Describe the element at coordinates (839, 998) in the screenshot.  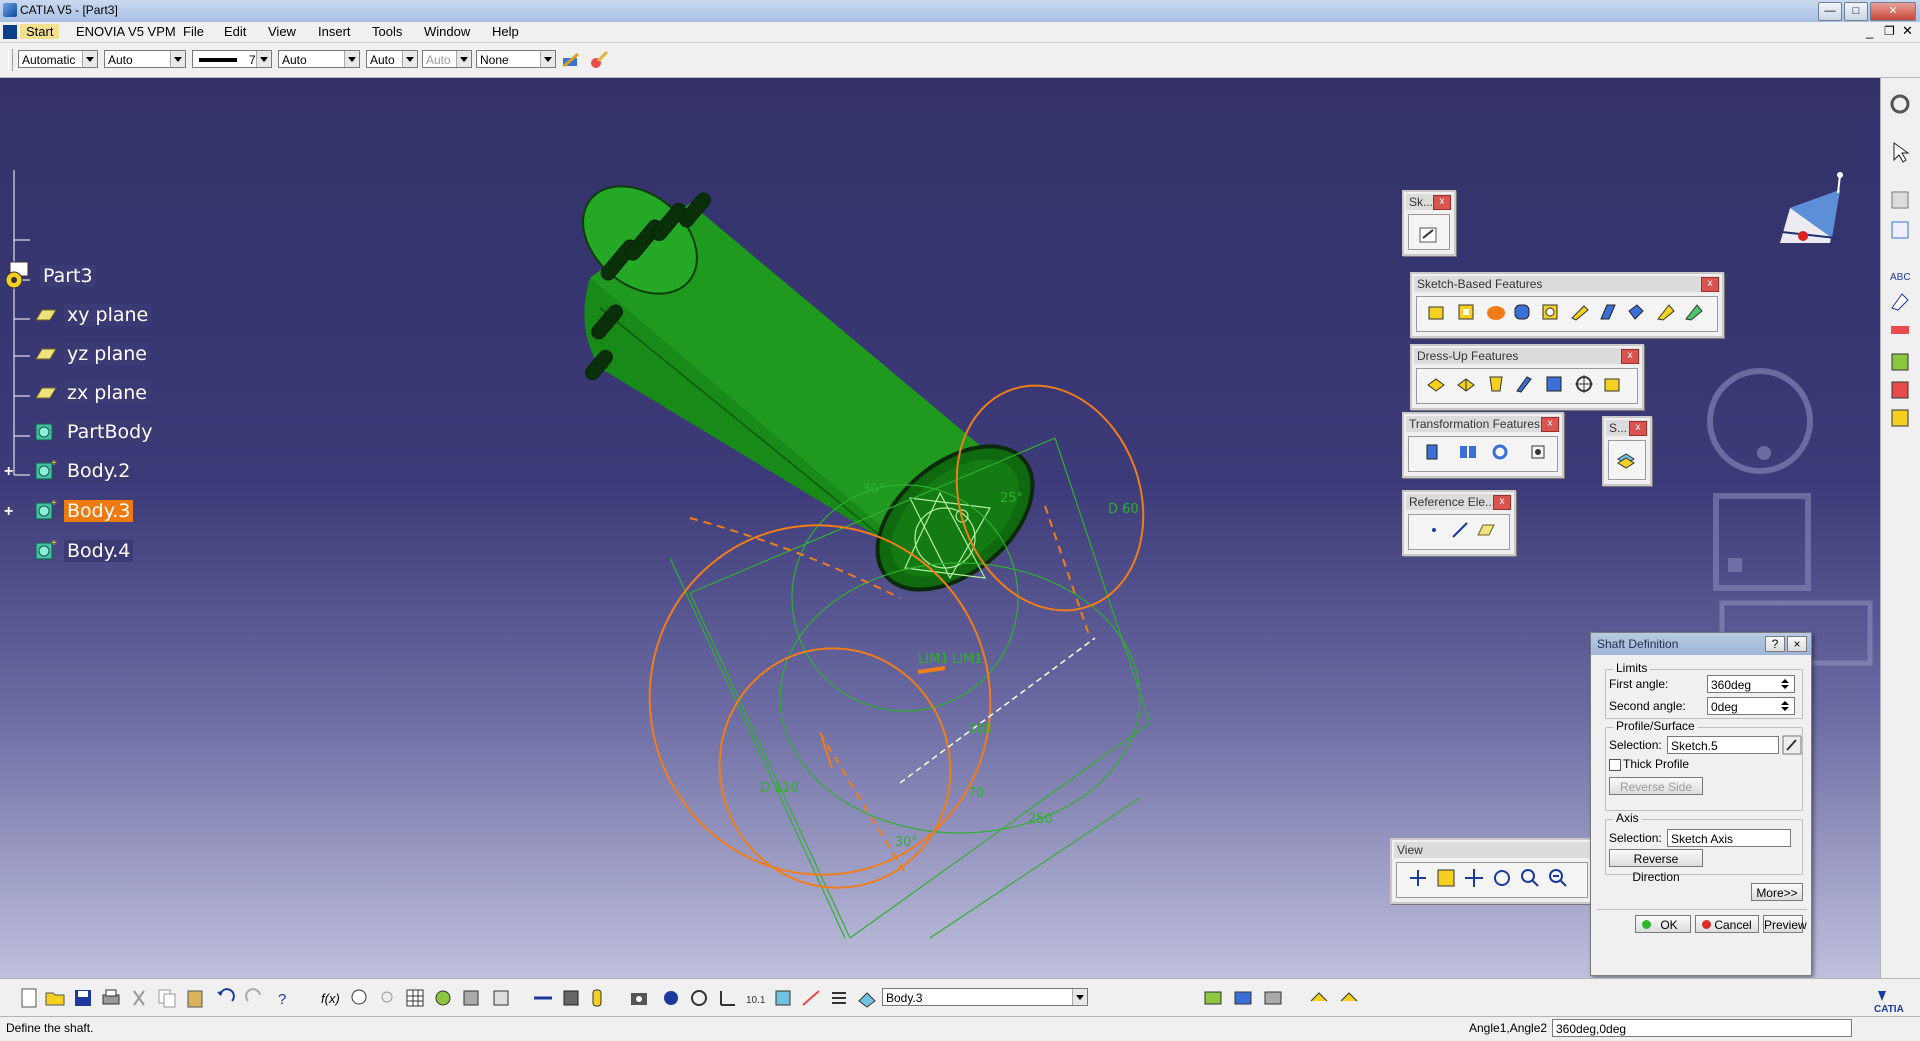
I see `list-icon` at that location.